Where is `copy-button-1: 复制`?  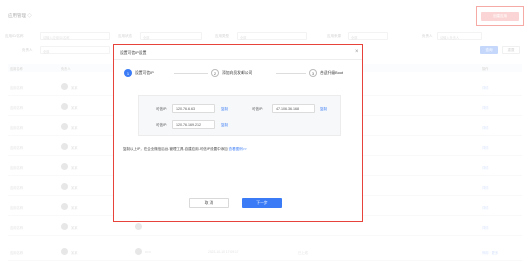
copy-button-1: 复制 is located at coordinates (224, 109).